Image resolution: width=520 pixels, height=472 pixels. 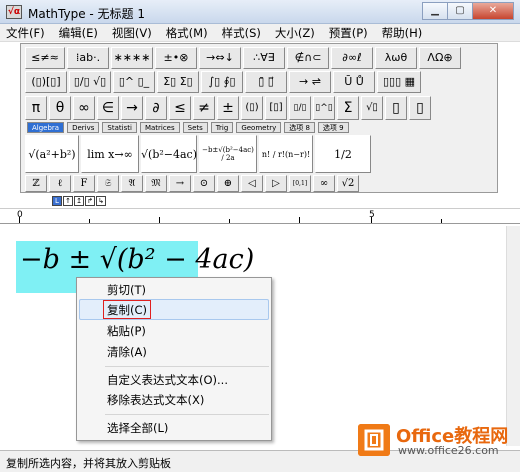 What do you see at coordinates (25, 33) in the screenshot?
I see `menu-file: 文件(F)` at bounding box center [25, 33].